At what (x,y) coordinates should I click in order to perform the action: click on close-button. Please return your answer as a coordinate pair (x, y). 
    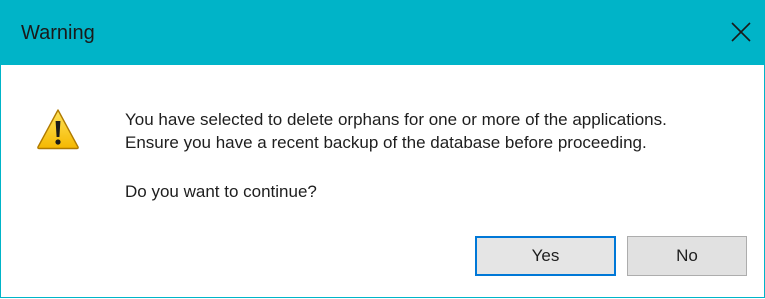
    Looking at the image, I should click on (741, 32).